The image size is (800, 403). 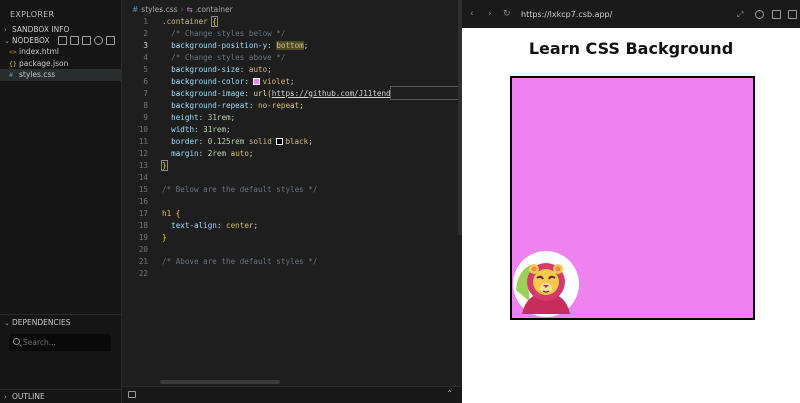 What do you see at coordinates (31, 40) in the screenshot?
I see `nodebox-label: NODEBOX` at bounding box center [31, 40].